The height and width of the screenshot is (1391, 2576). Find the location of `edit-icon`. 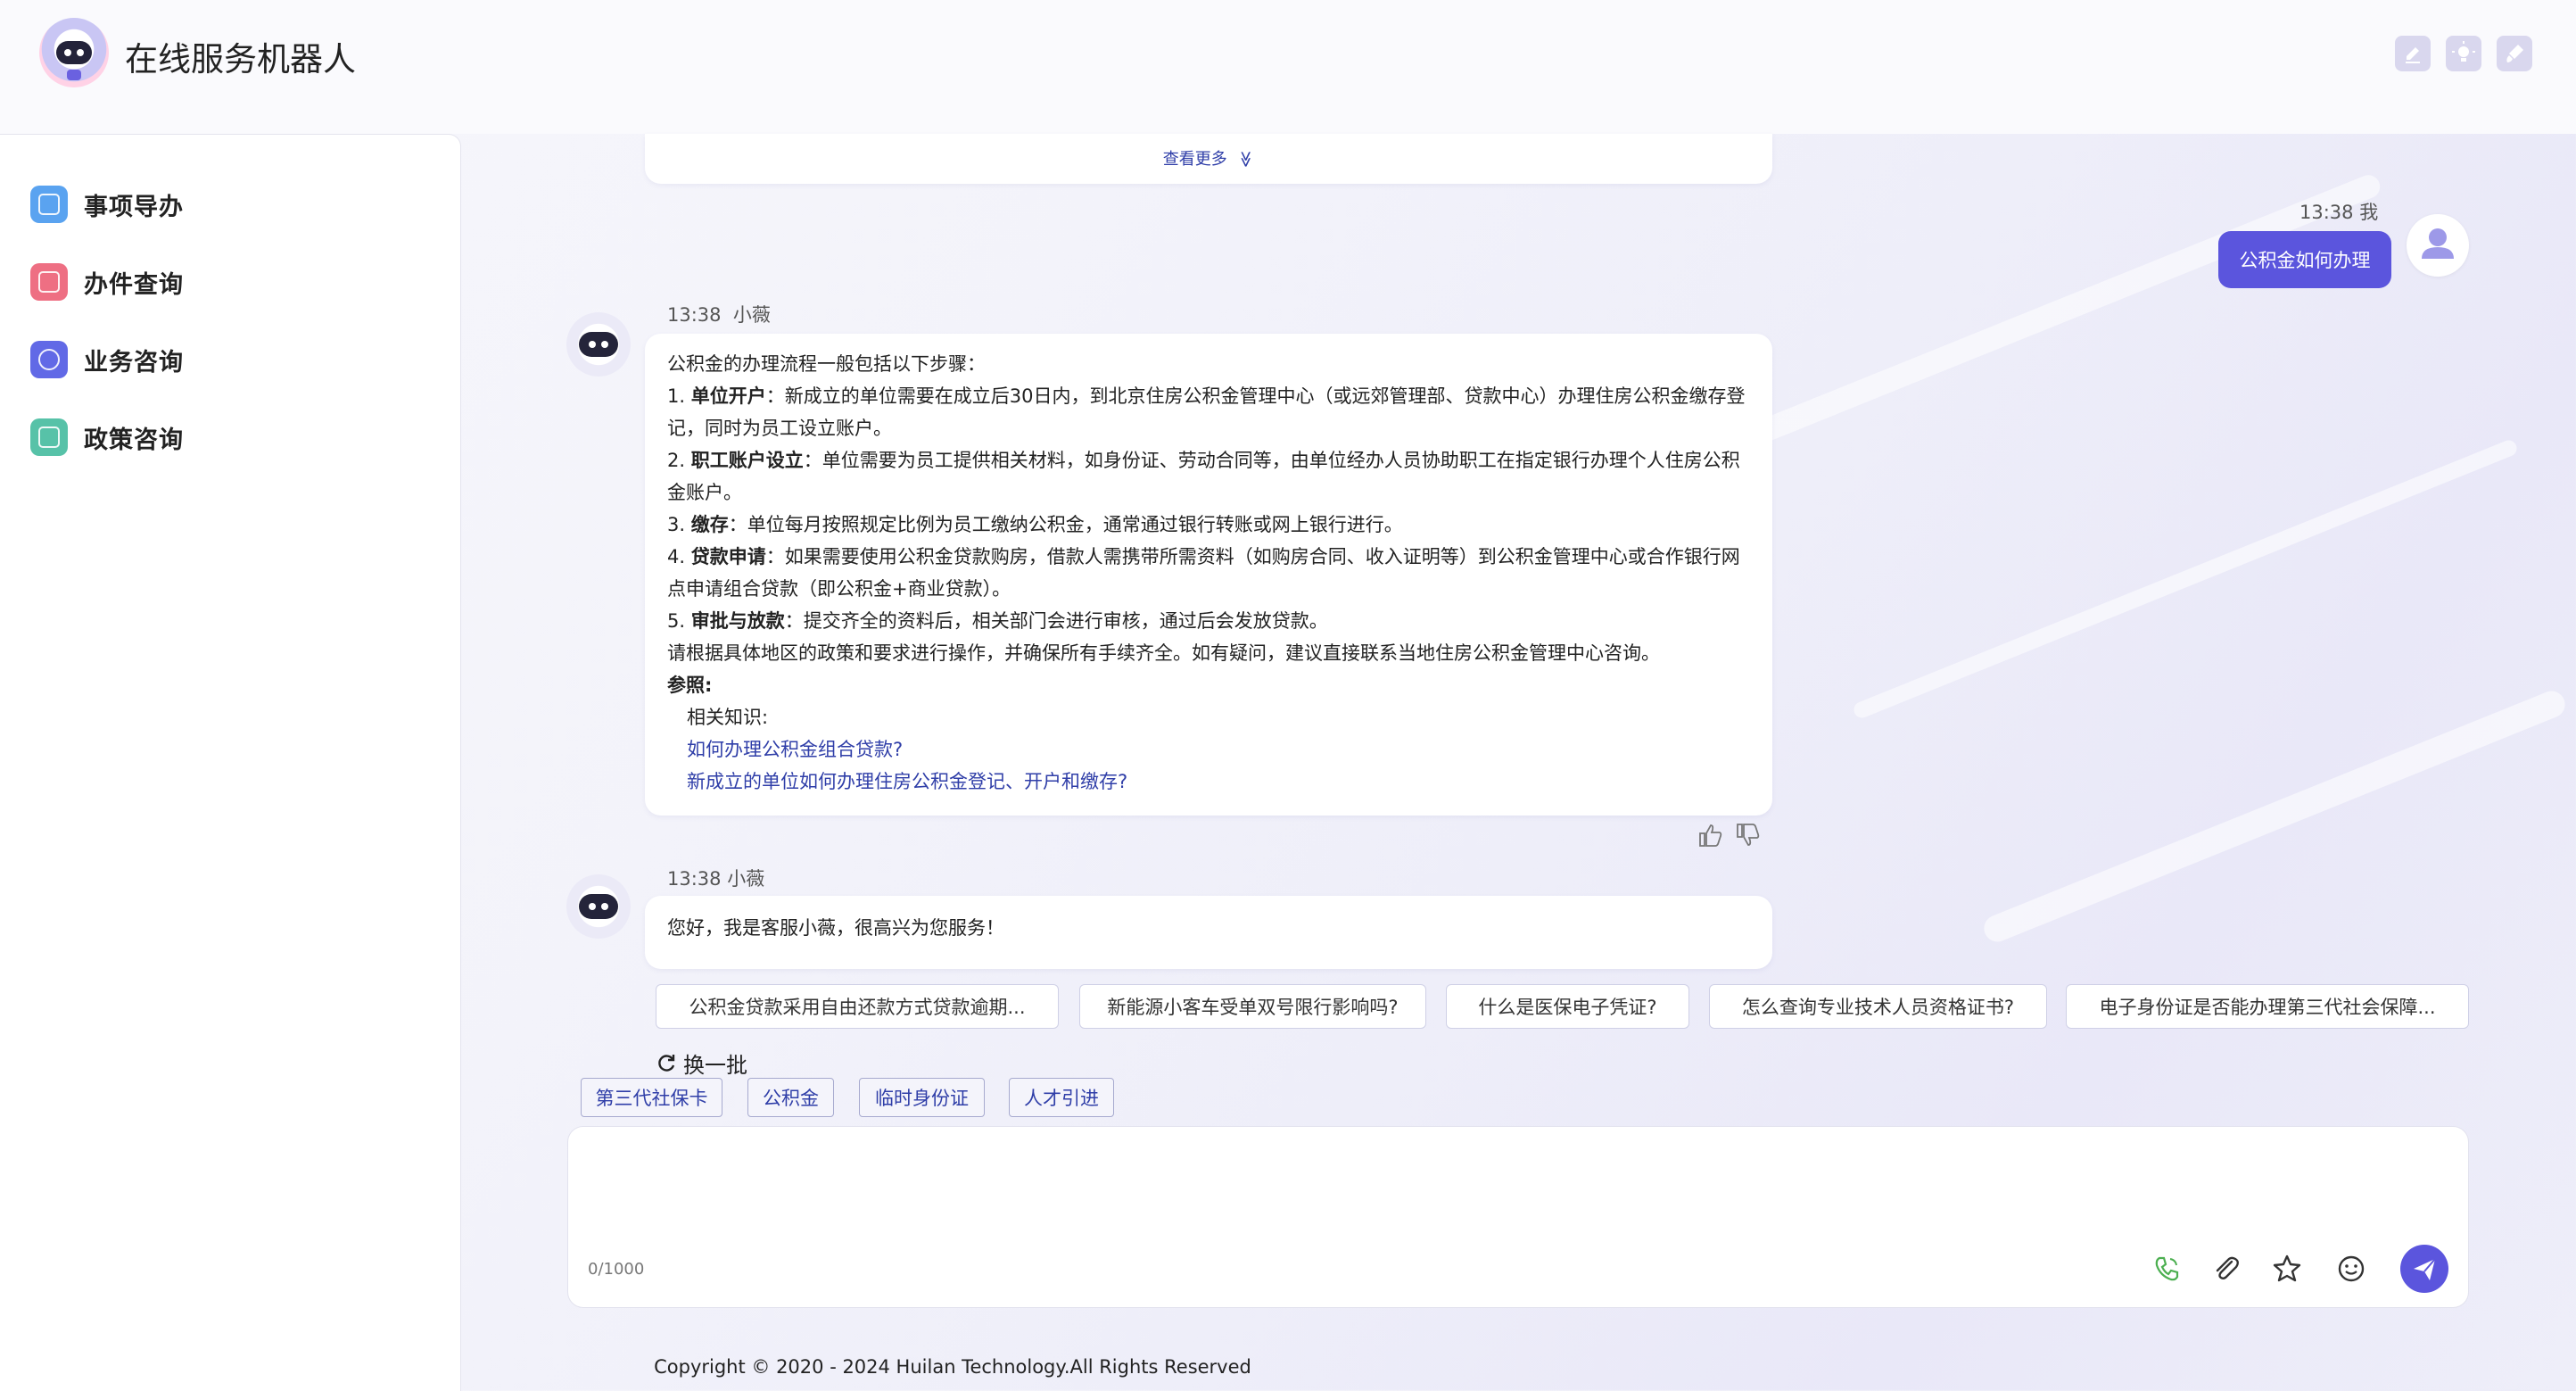

edit-icon is located at coordinates (2413, 53).